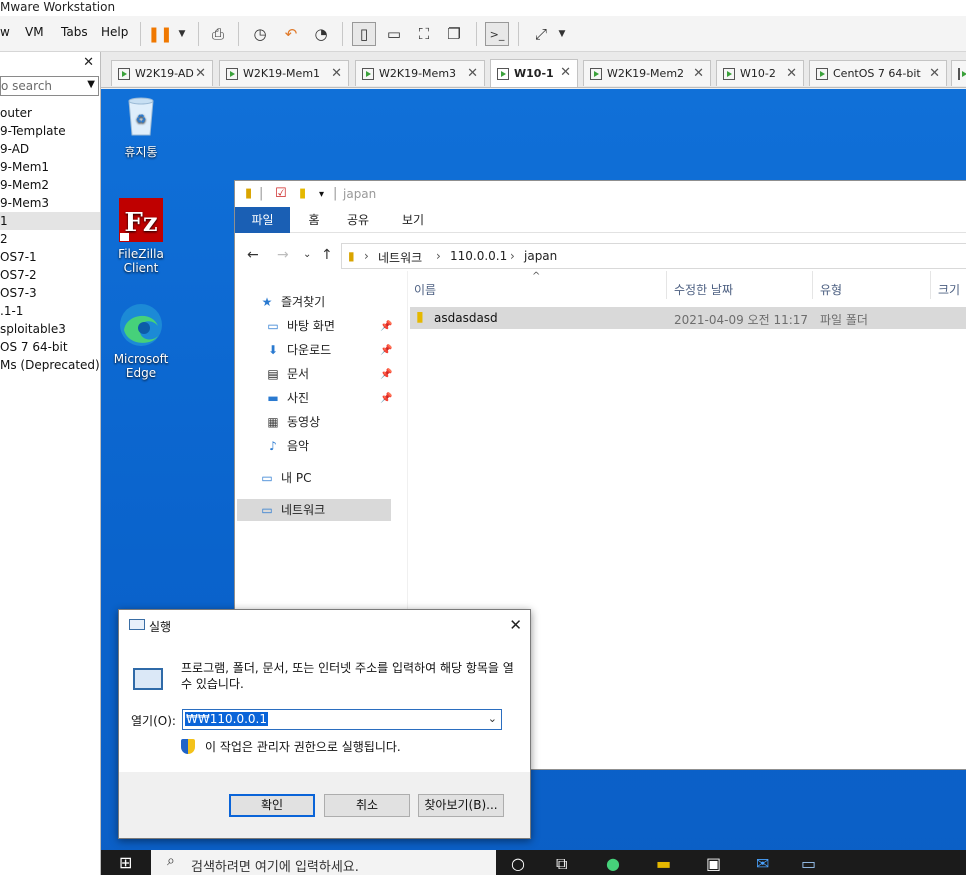 This screenshot has height=875, width=966. Describe the element at coordinates (342, 719) in the screenshot. I see `run-open-input: ₩₩110.0.0.1 ⌄` at that location.